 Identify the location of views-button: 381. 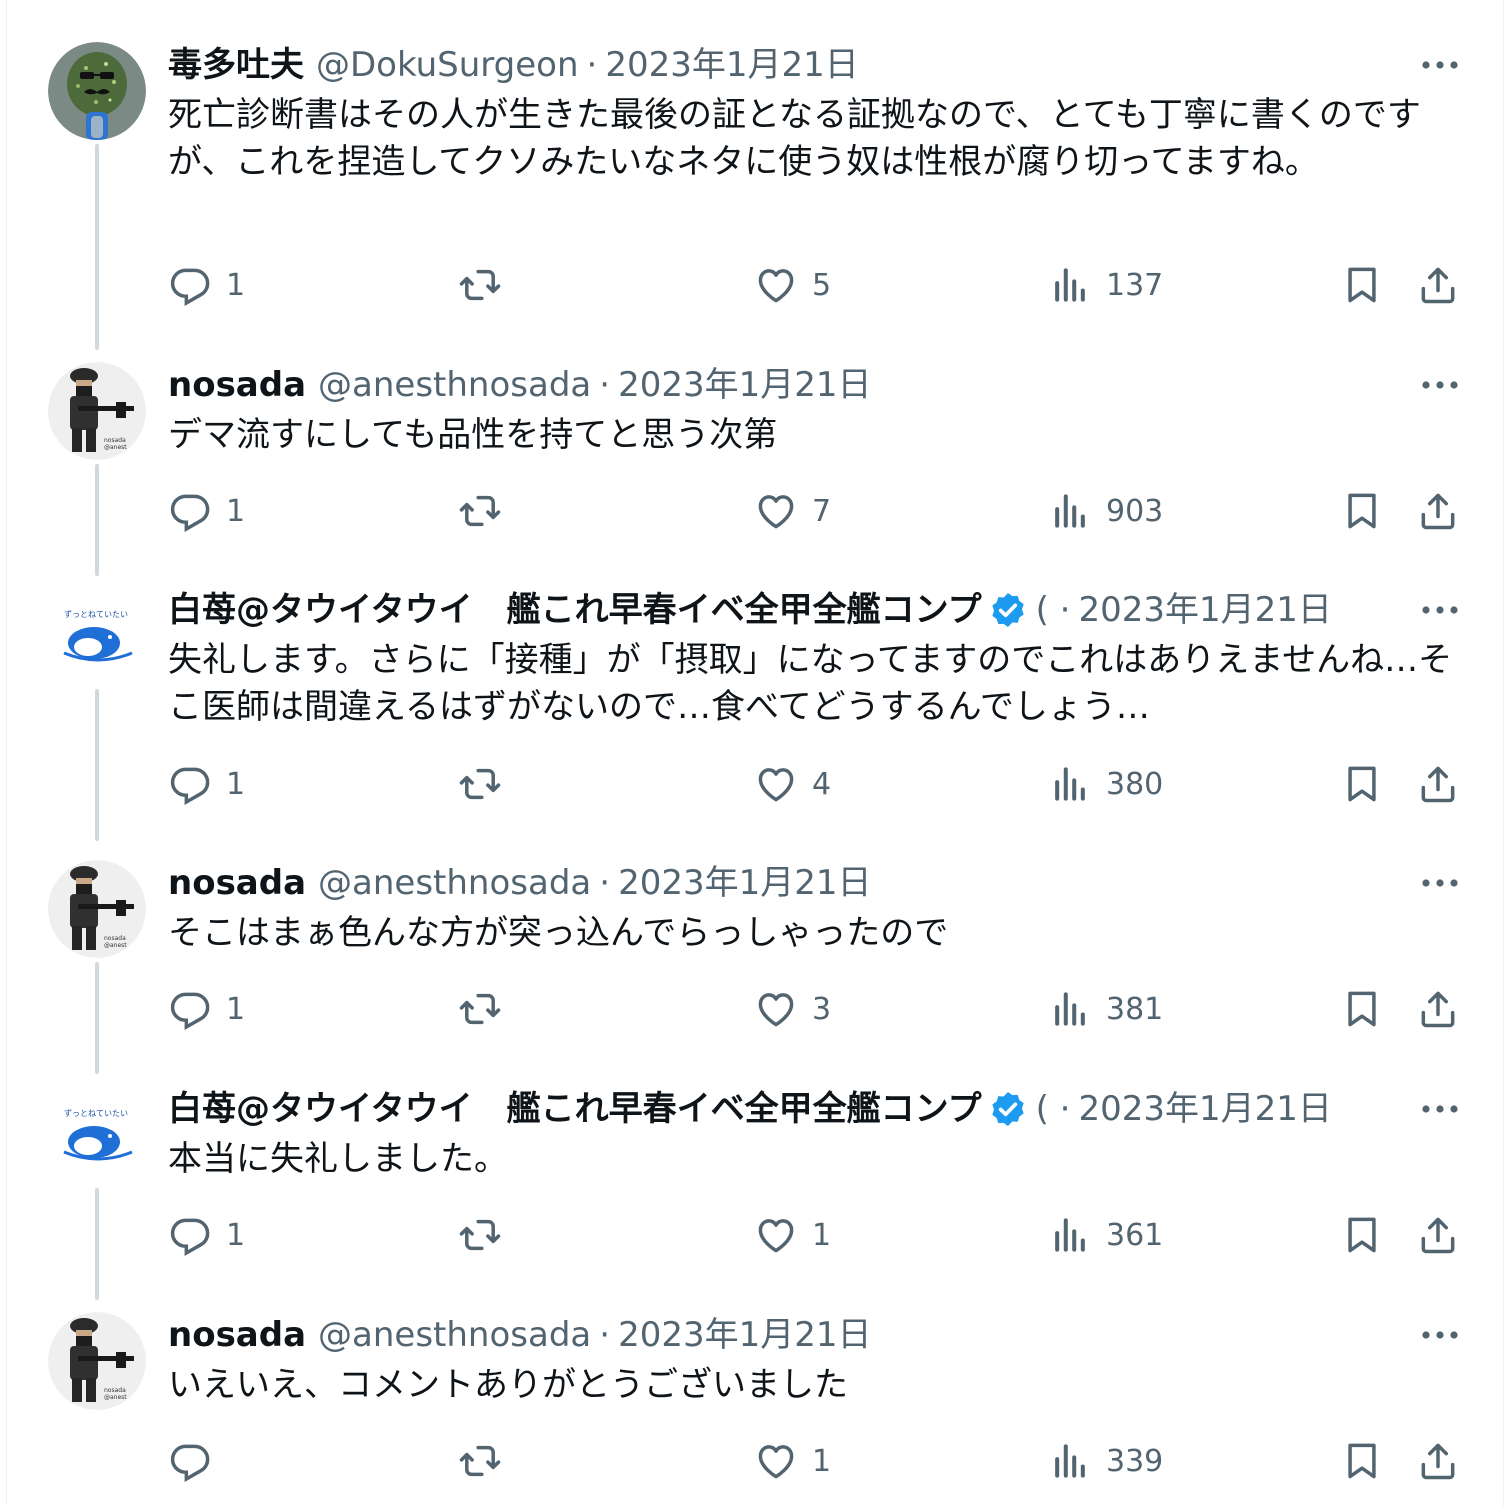
(1105, 1009).